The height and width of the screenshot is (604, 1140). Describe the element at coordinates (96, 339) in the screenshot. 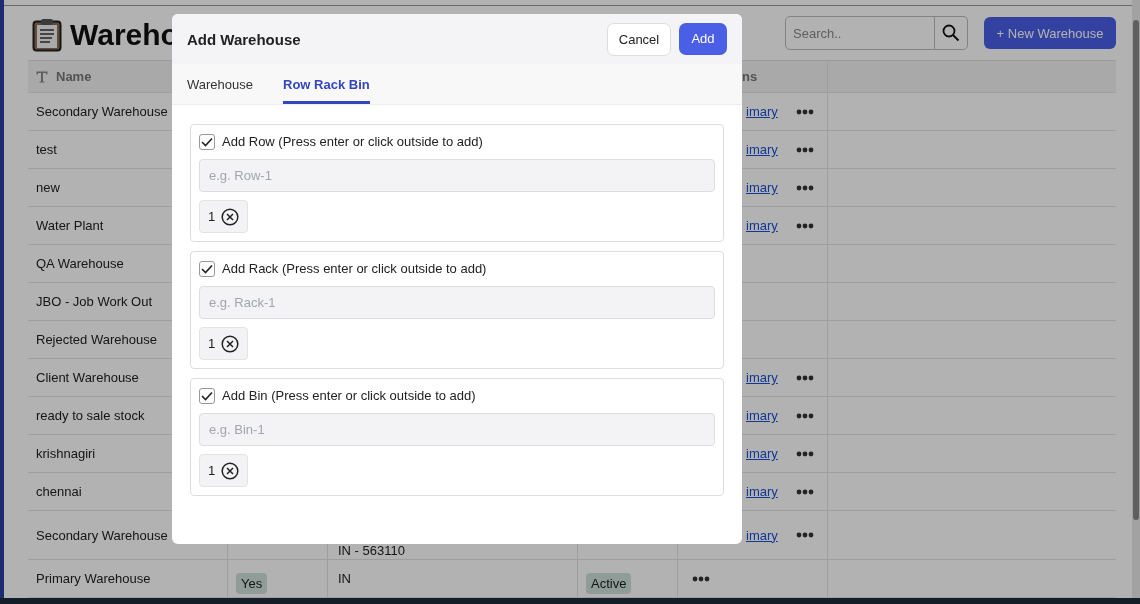

I see `warehouse-name: Rejected Warehouse` at that location.